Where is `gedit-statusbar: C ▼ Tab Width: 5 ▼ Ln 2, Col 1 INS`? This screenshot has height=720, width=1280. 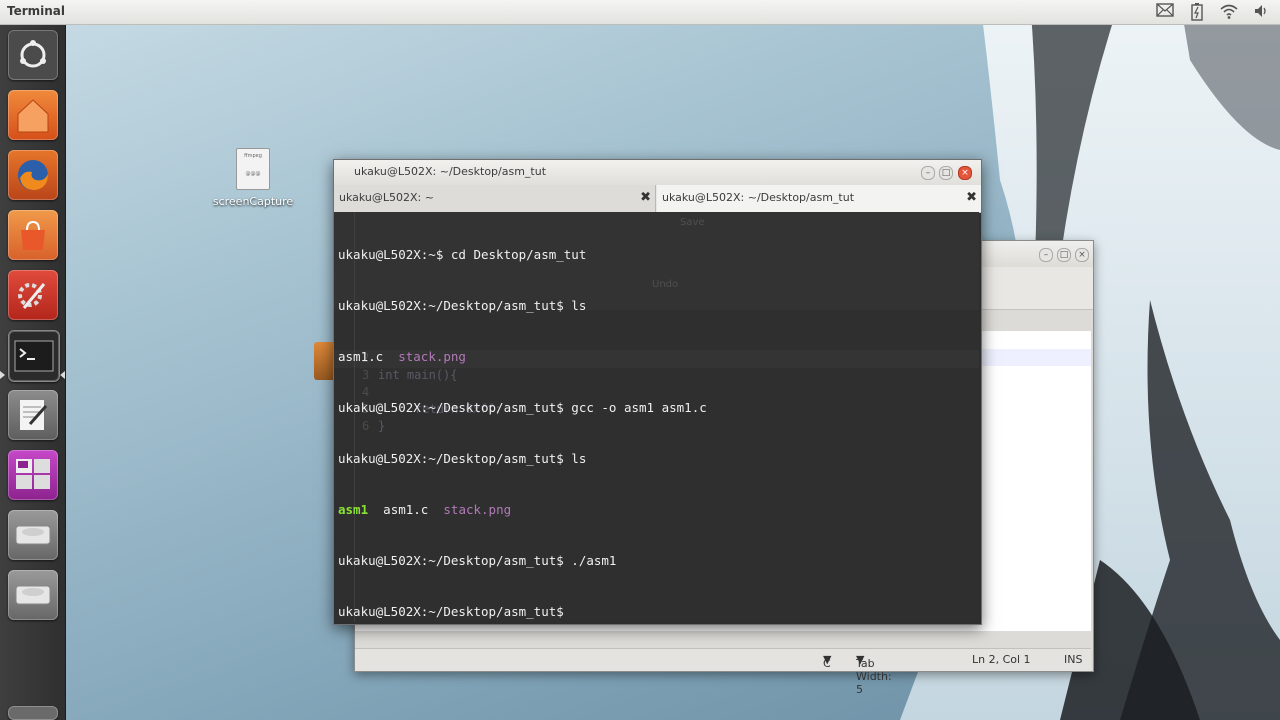 gedit-statusbar: C ▼ Tab Width: 5 ▼ Ln 2, Col 1 INS is located at coordinates (723, 672).